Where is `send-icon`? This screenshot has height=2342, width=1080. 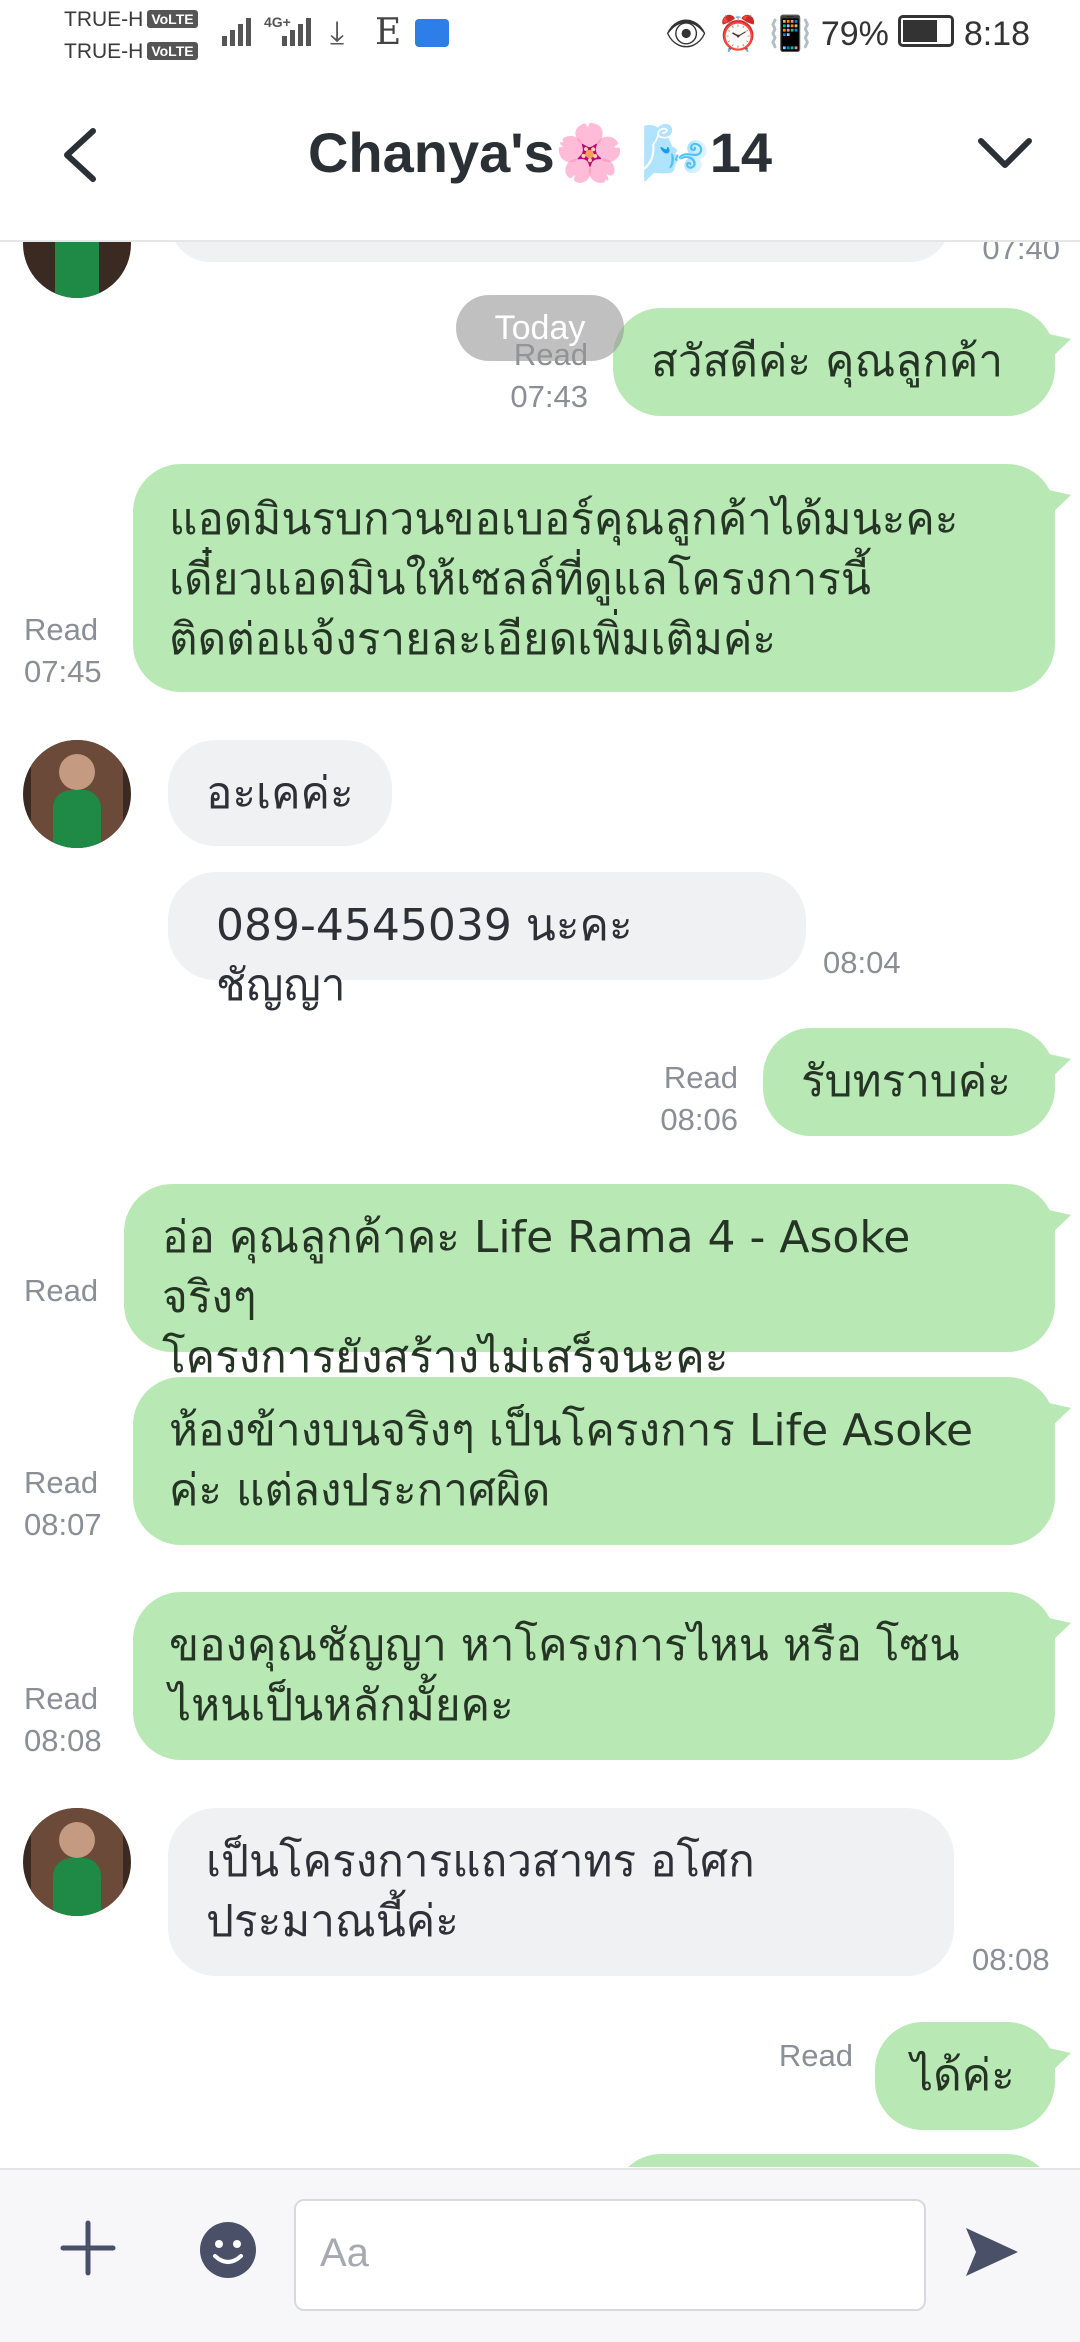 send-icon is located at coordinates (992, 2252).